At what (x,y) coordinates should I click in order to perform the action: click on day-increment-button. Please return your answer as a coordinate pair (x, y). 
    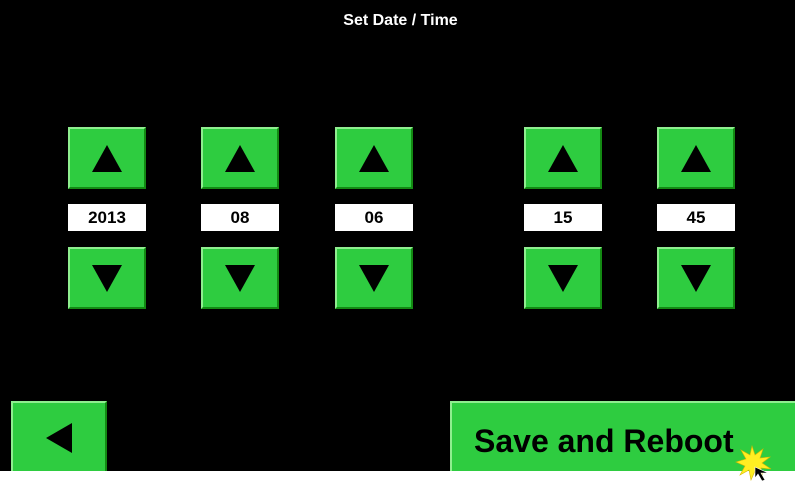
    Looking at the image, I should click on (374, 158).